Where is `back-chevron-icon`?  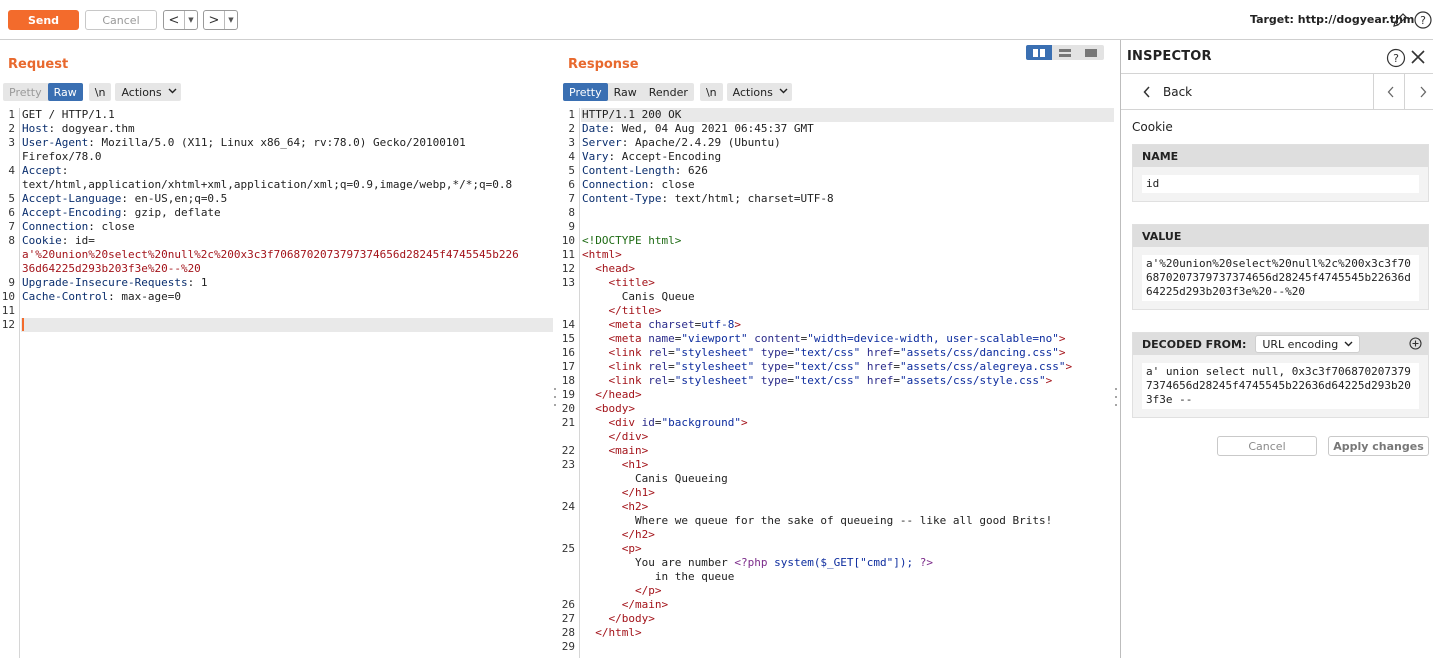 back-chevron-icon is located at coordinates (1147, 93).